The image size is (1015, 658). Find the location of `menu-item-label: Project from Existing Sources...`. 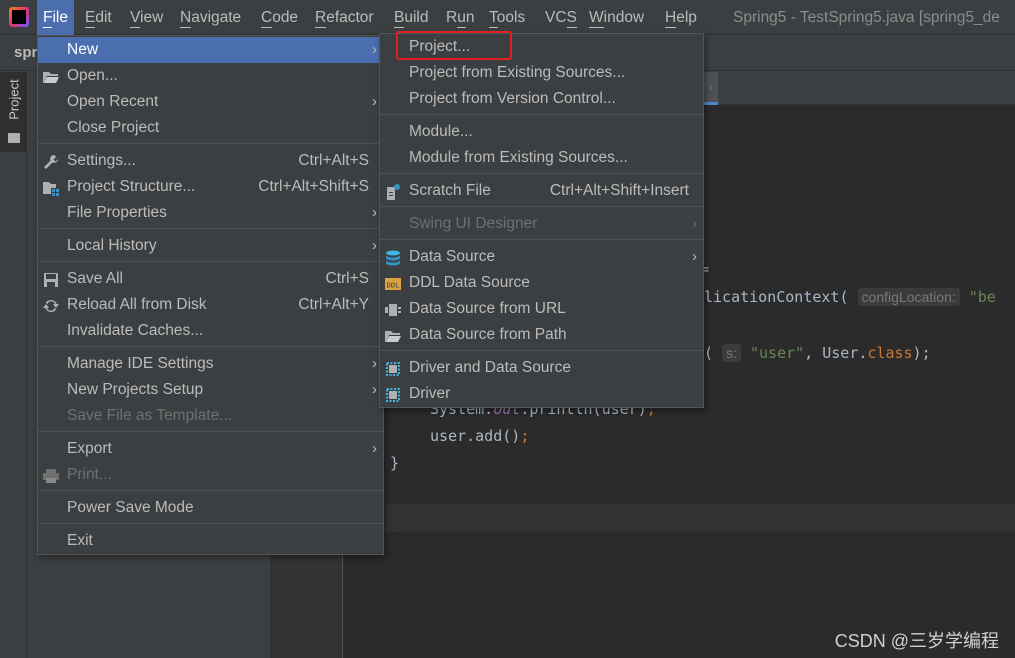

menu-item-label: Project from Existing Sources... is located at coordinates (517, 72).